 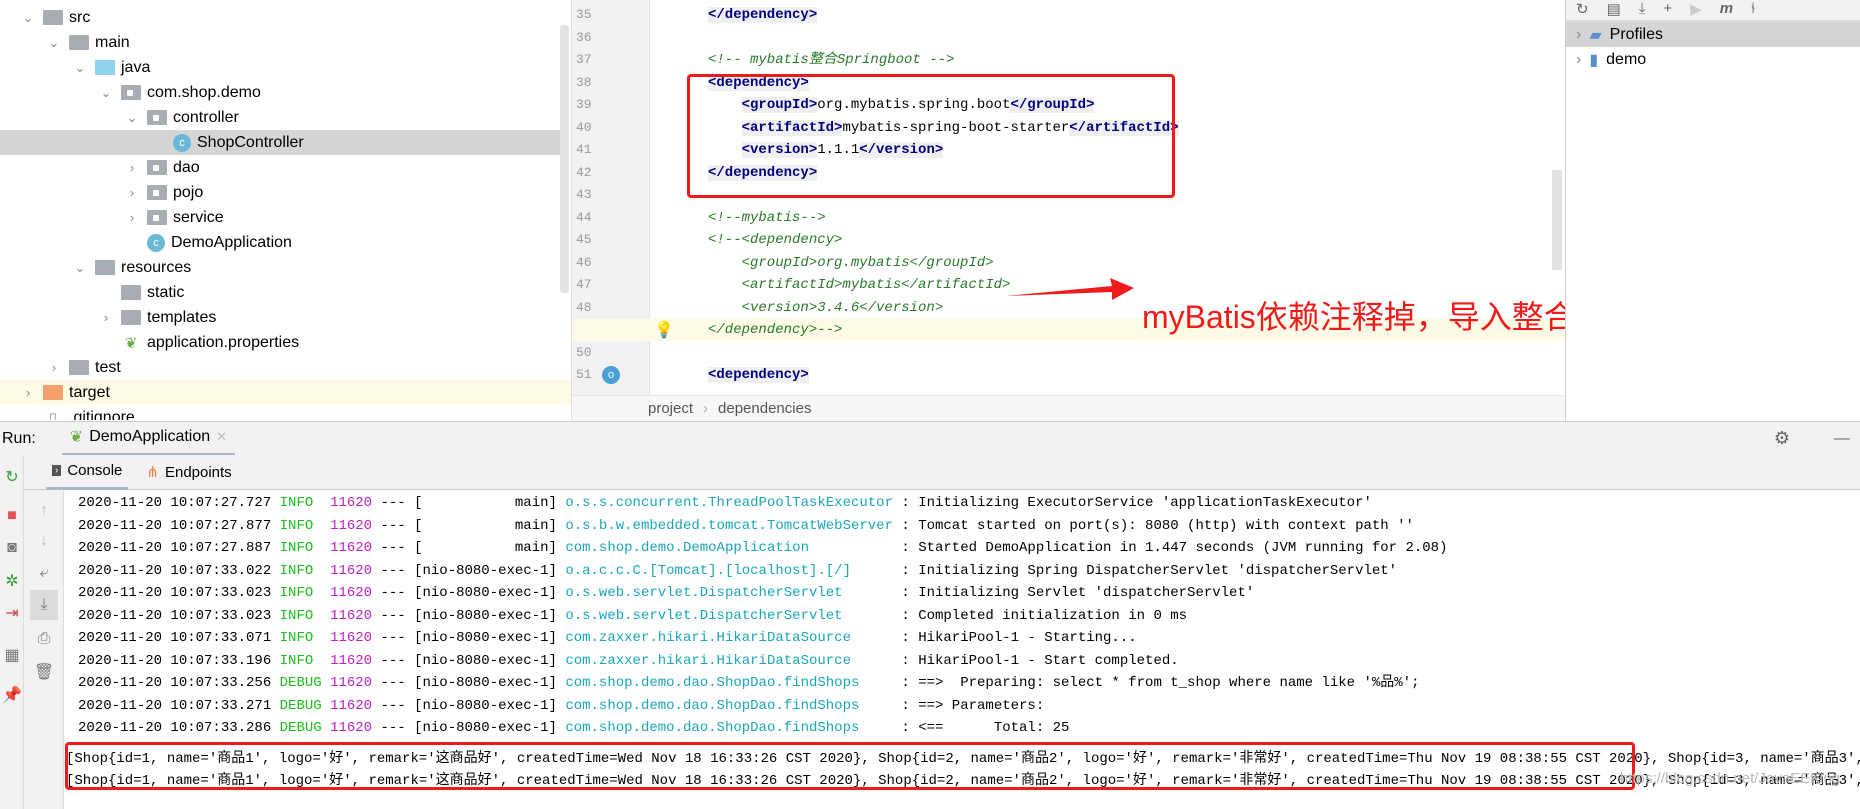 What do you see at coordinates (1375, 317) in the screenshot?
I see `annotation-text: myBatis依赖注释掉，导入整合包` at bounding box center [1375, 317].